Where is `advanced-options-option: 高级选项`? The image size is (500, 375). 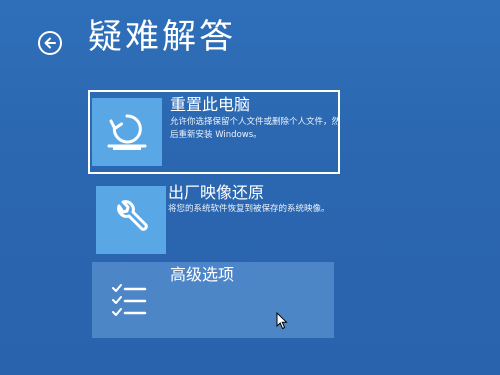
advanced-options-option: 高级选项 is located at coordinates (213, 300).